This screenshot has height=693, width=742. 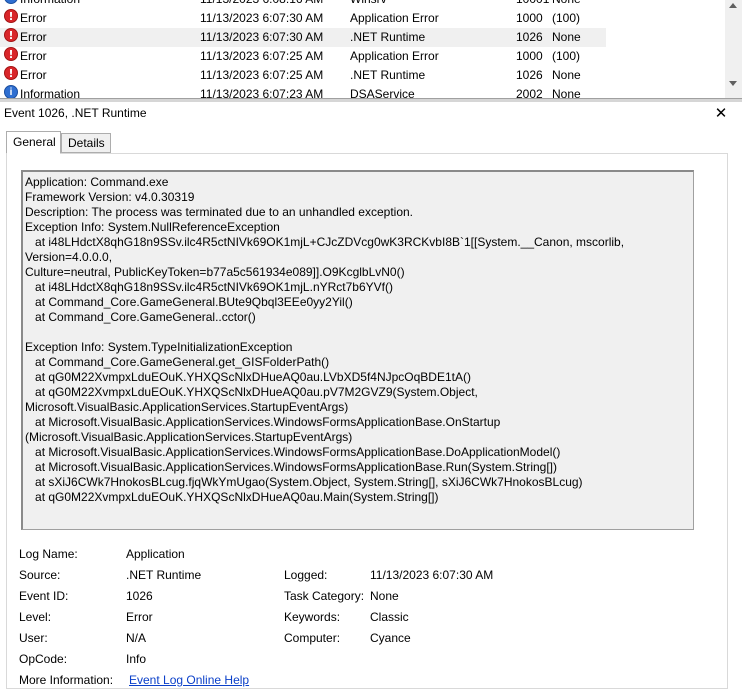 I want to click on task-category-label: Task Category:, so click(x=324, y=596).